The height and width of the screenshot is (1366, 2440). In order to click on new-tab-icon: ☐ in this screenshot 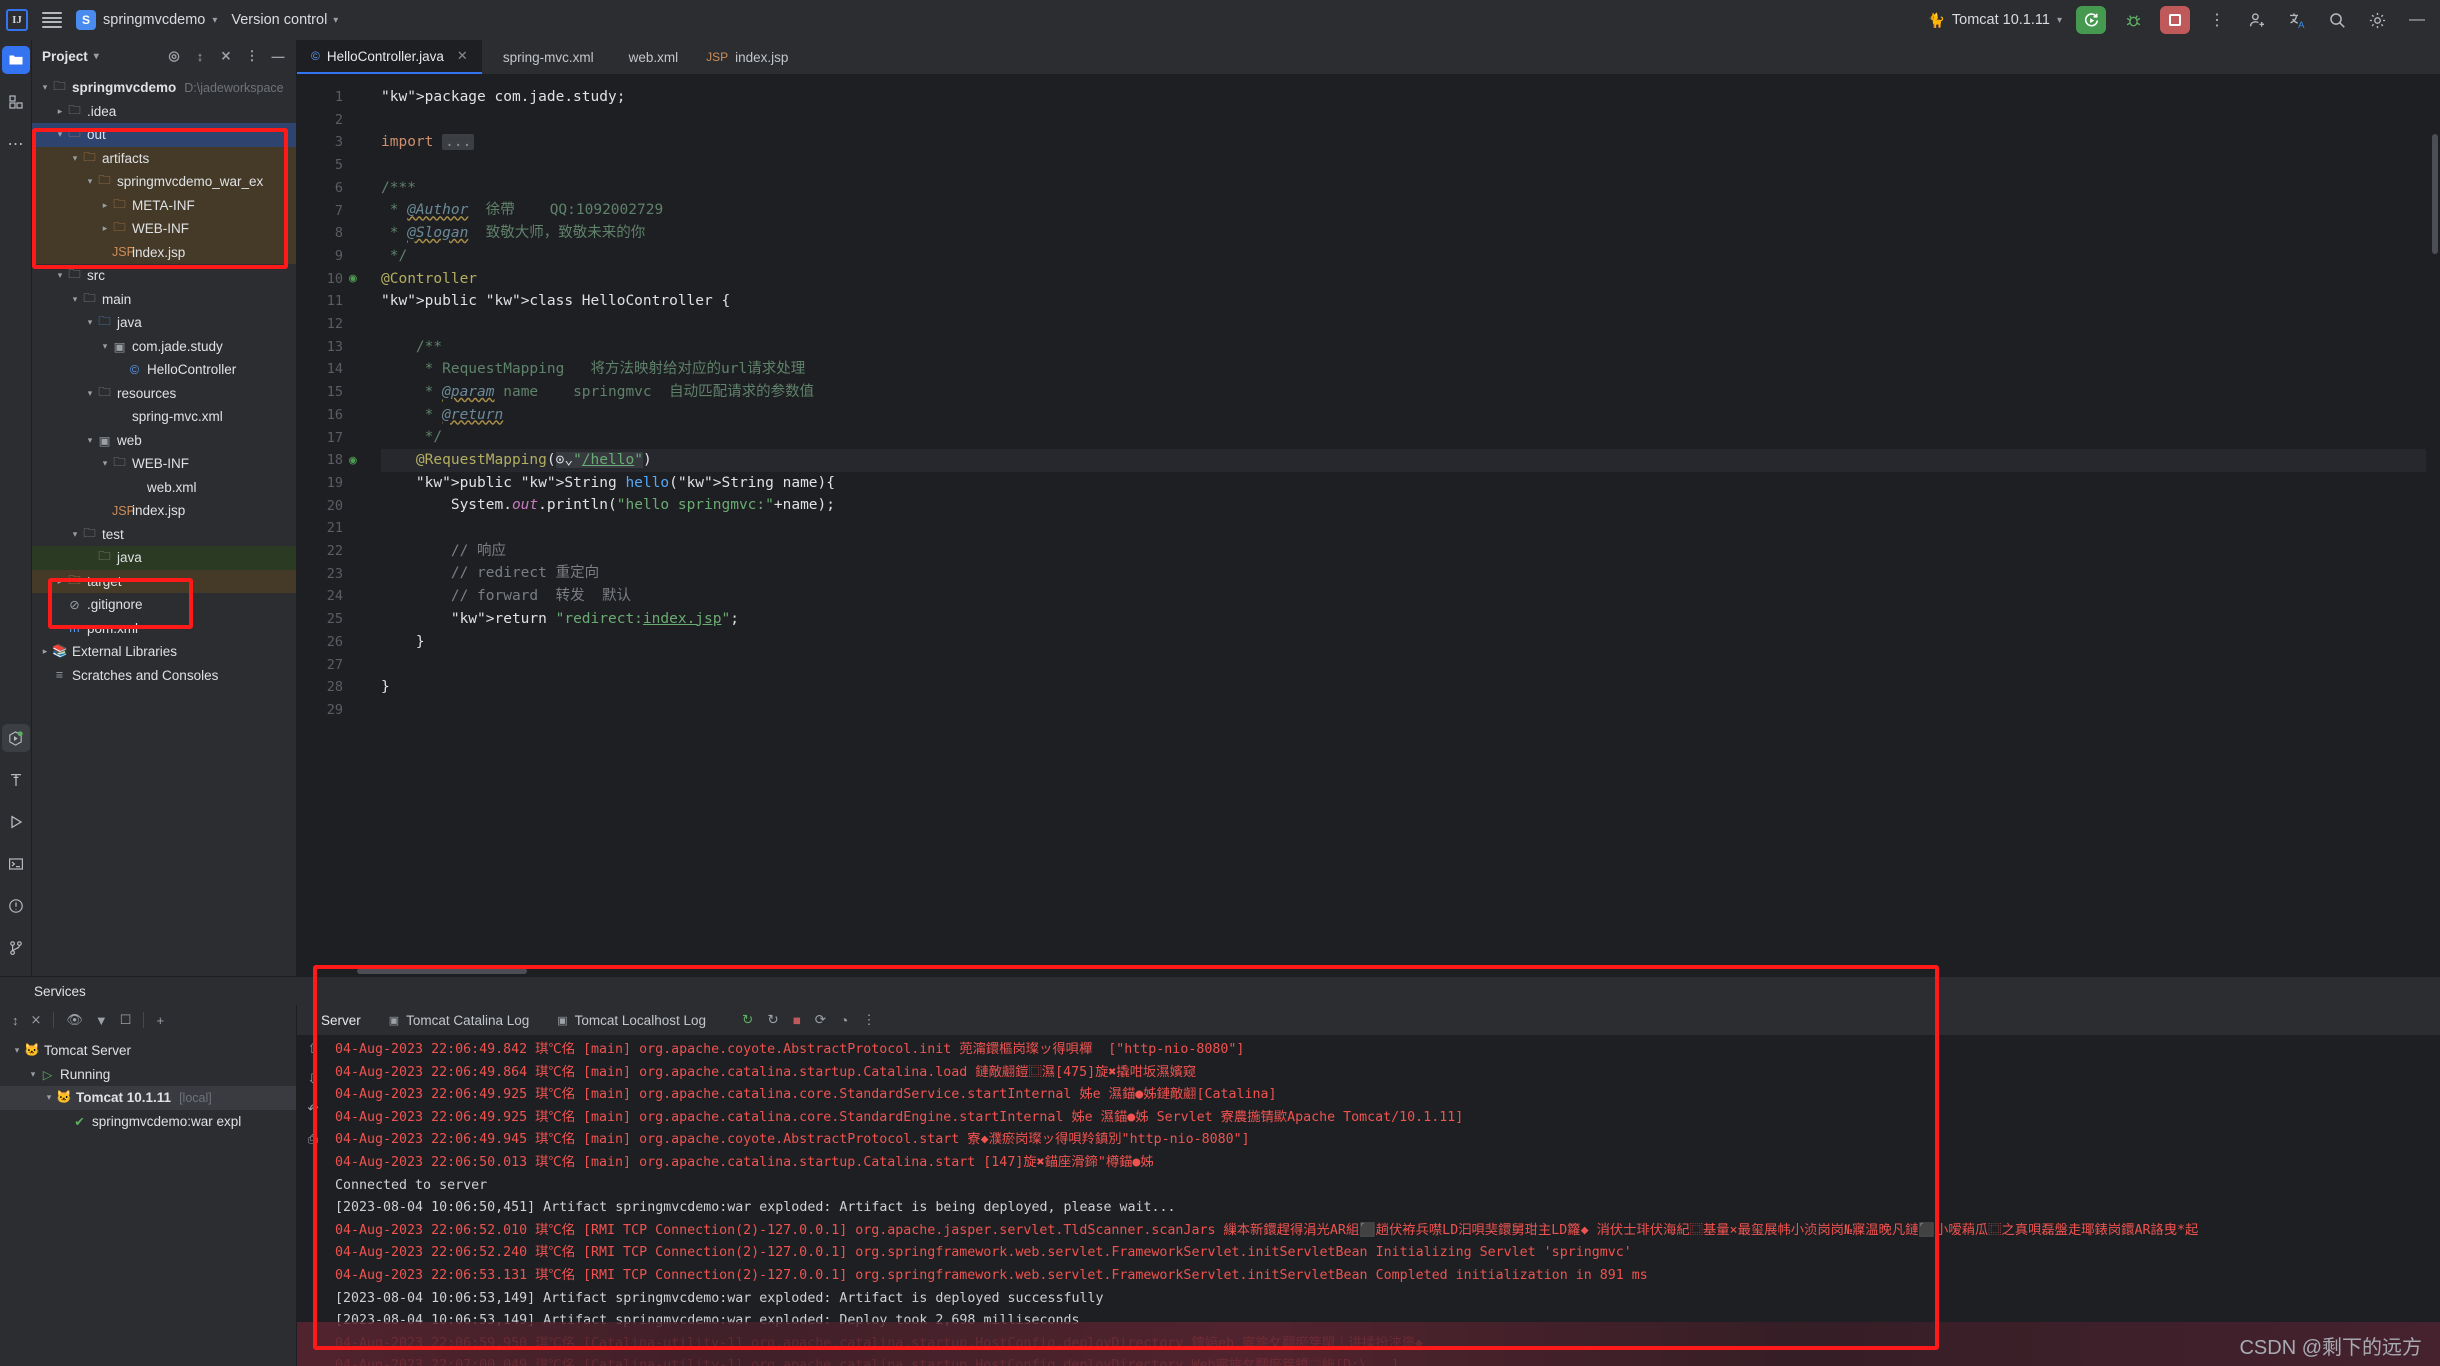, I will do `click(126, 1020)`.